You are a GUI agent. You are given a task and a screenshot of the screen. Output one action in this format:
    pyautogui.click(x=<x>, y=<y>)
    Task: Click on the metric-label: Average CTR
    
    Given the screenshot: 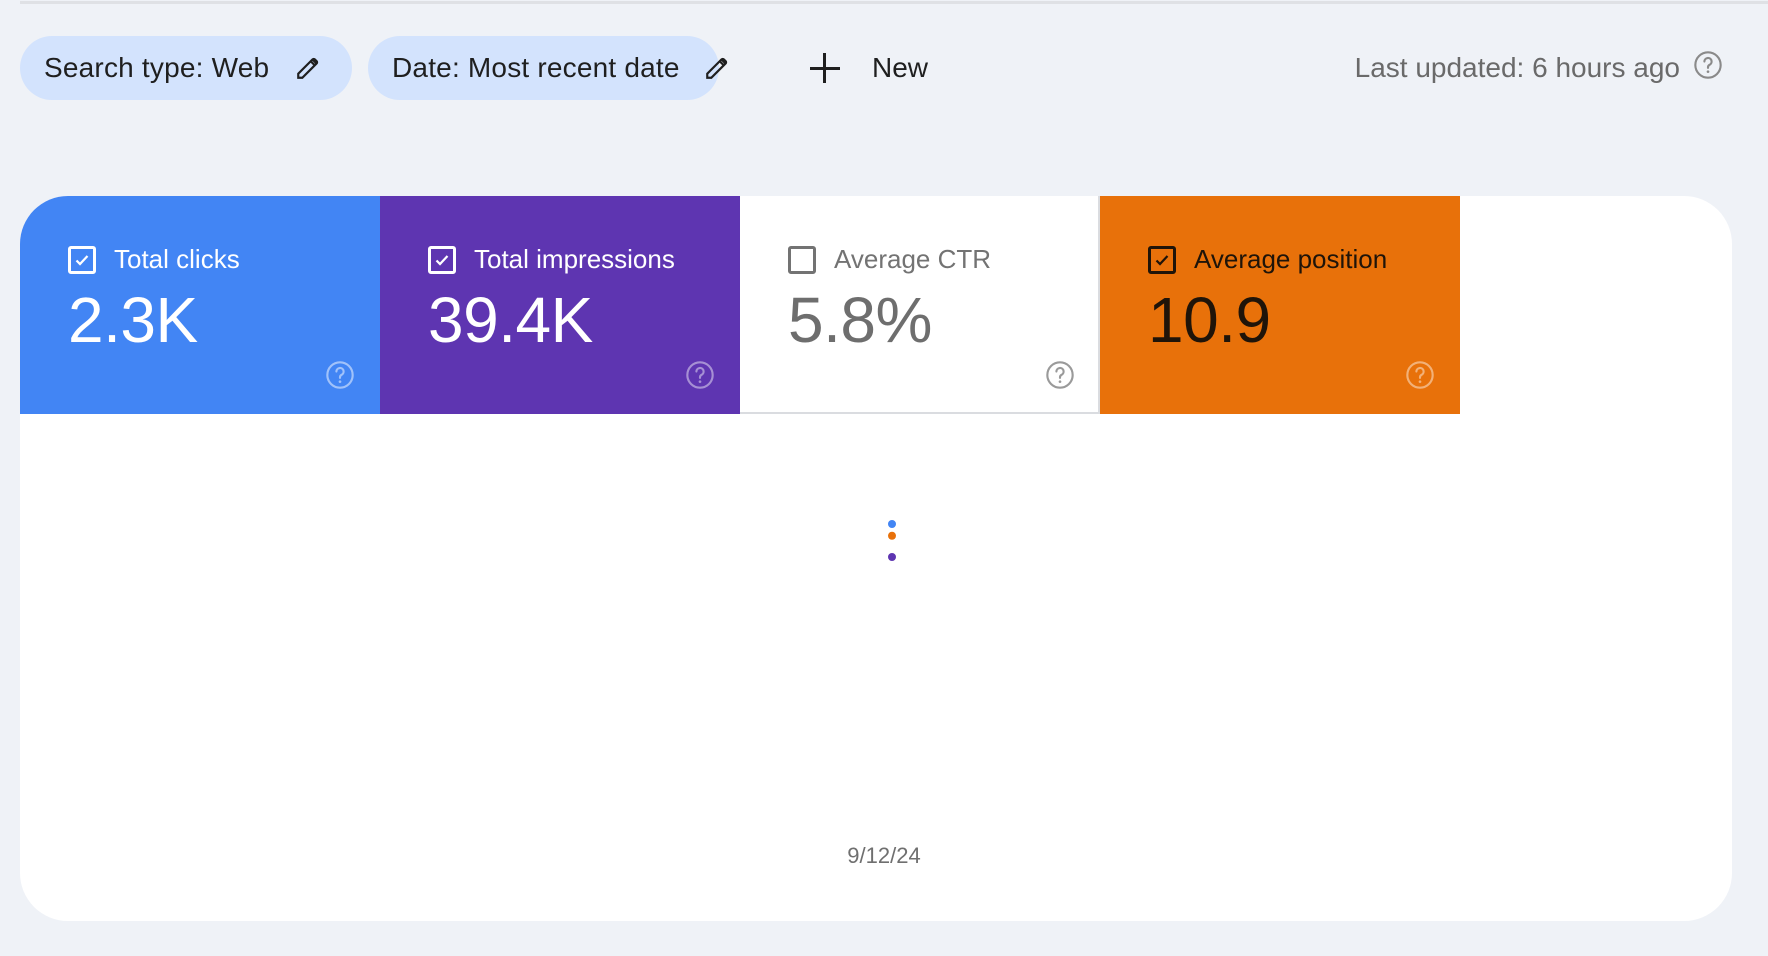 What is the action you would take?
    pyautogui.click(x=913, y=259)
    